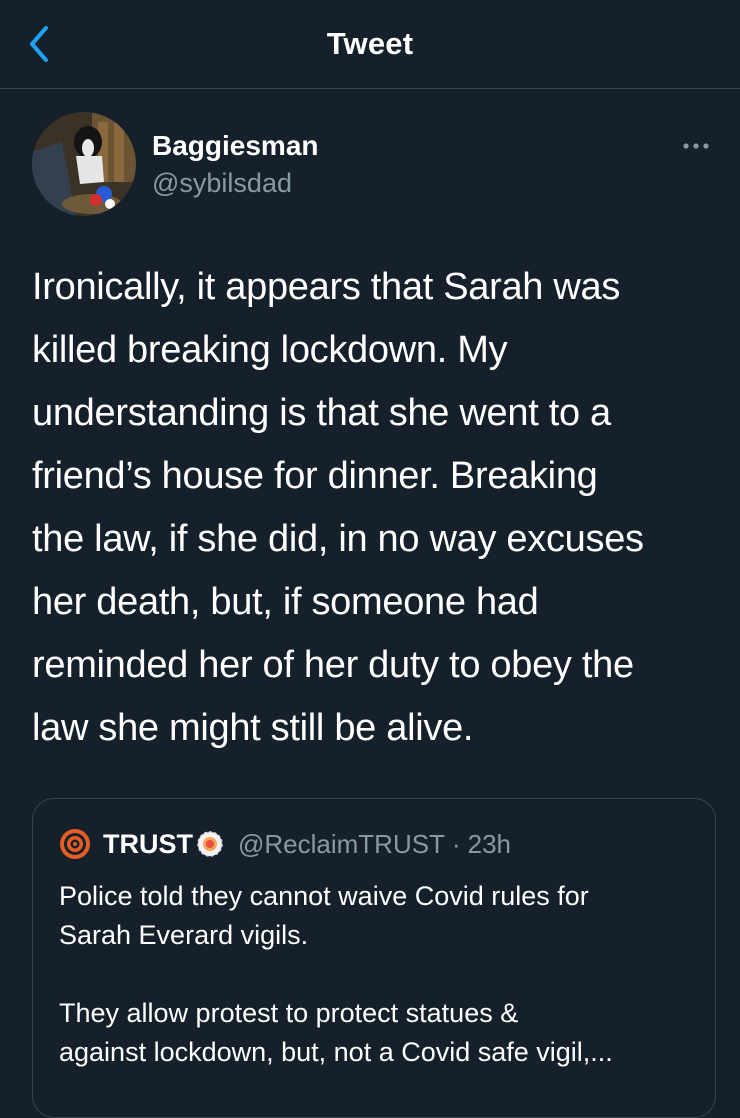 The width and height of the screenshot is (740, 1118). Describe the element at coordinates (210, 844) in the screenshot. I see `emoji-badge-icon` at that location.